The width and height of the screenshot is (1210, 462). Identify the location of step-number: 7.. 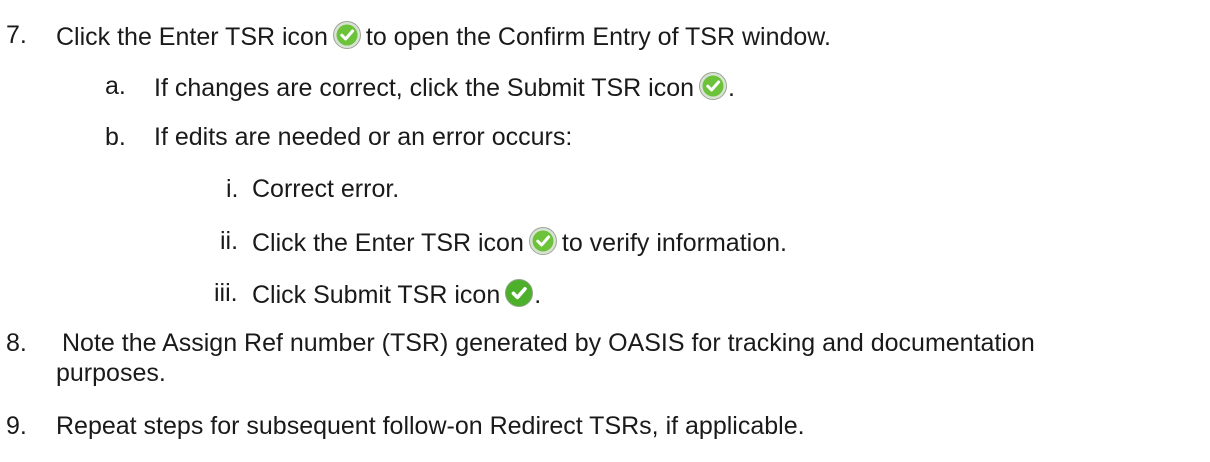
(16, 35).